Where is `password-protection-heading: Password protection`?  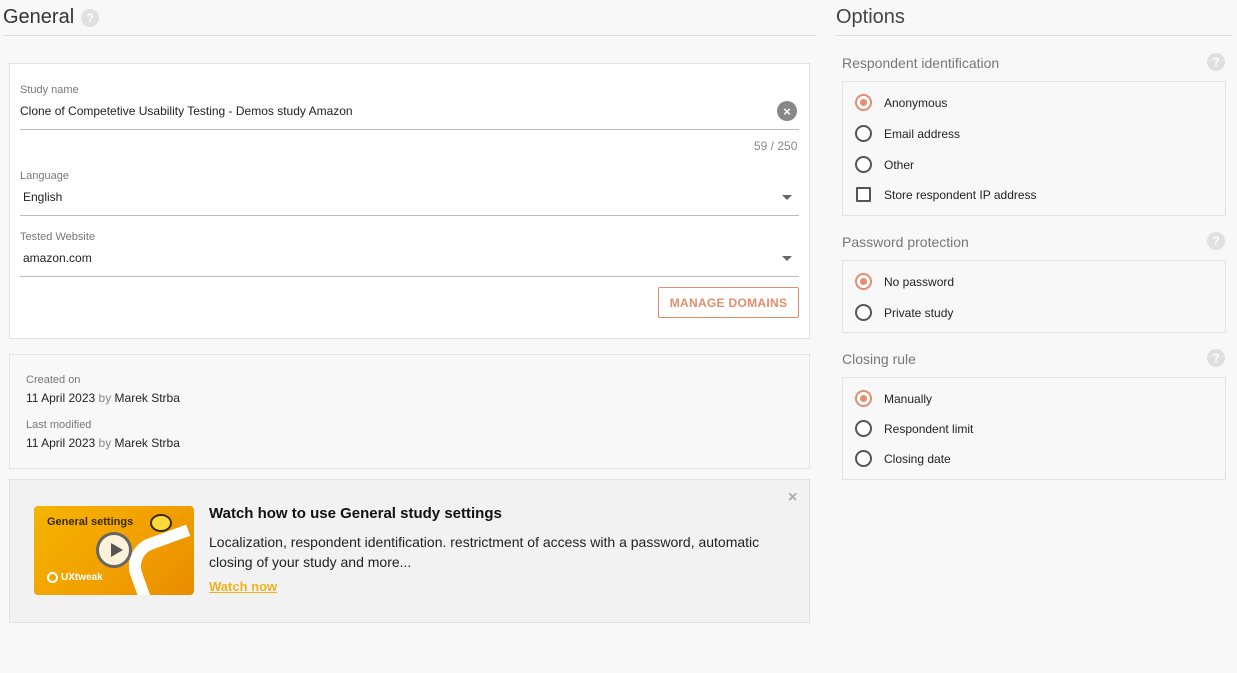
password-protection-heading: Password protection is located at coordinates (905, 242).